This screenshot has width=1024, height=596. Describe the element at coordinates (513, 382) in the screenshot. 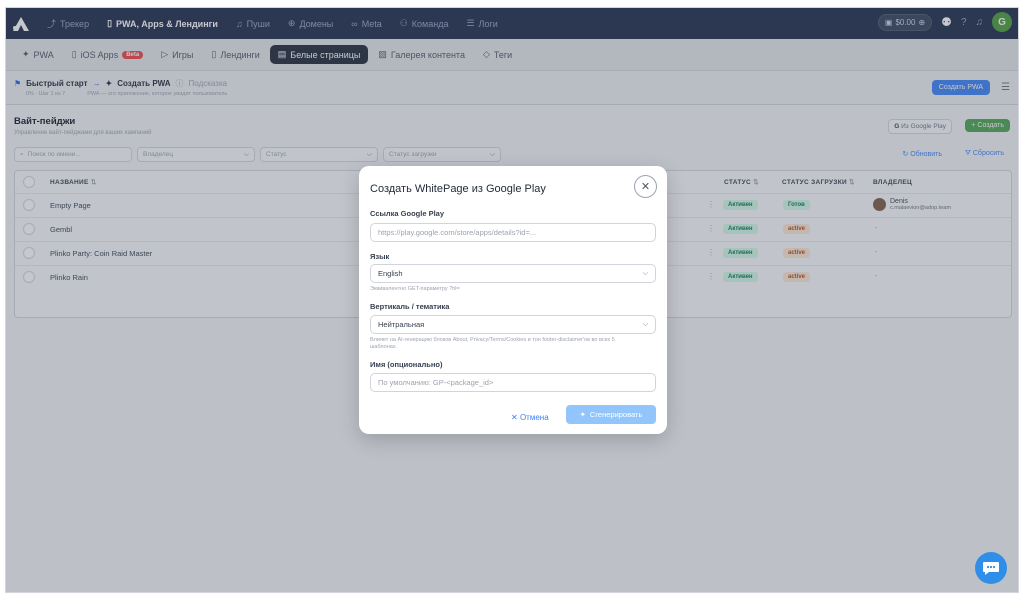

I see `name-input: По умолчанию: GP-<package_id>` at that location.